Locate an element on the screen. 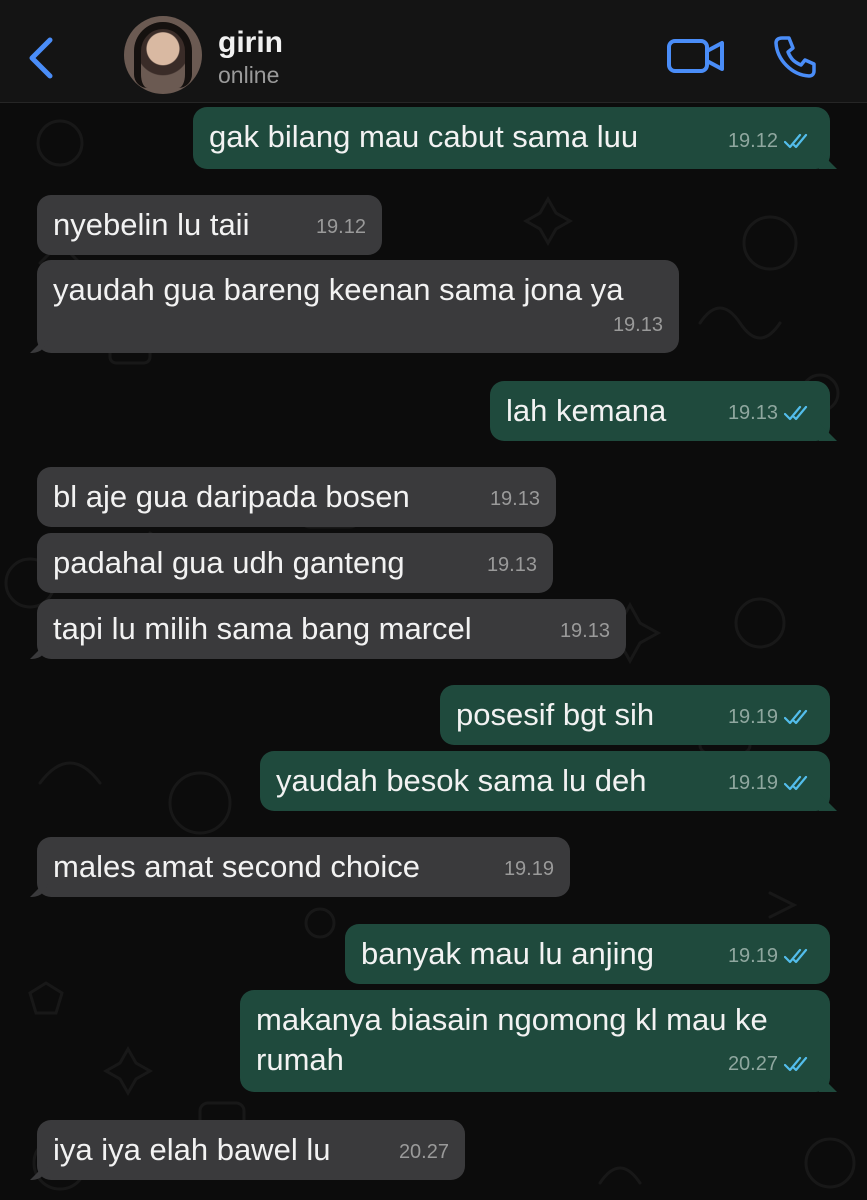 The width and height of the screenshot is (867, 1200). message-text: padahal gua udh ganteng is located at coordinates (229, 562).